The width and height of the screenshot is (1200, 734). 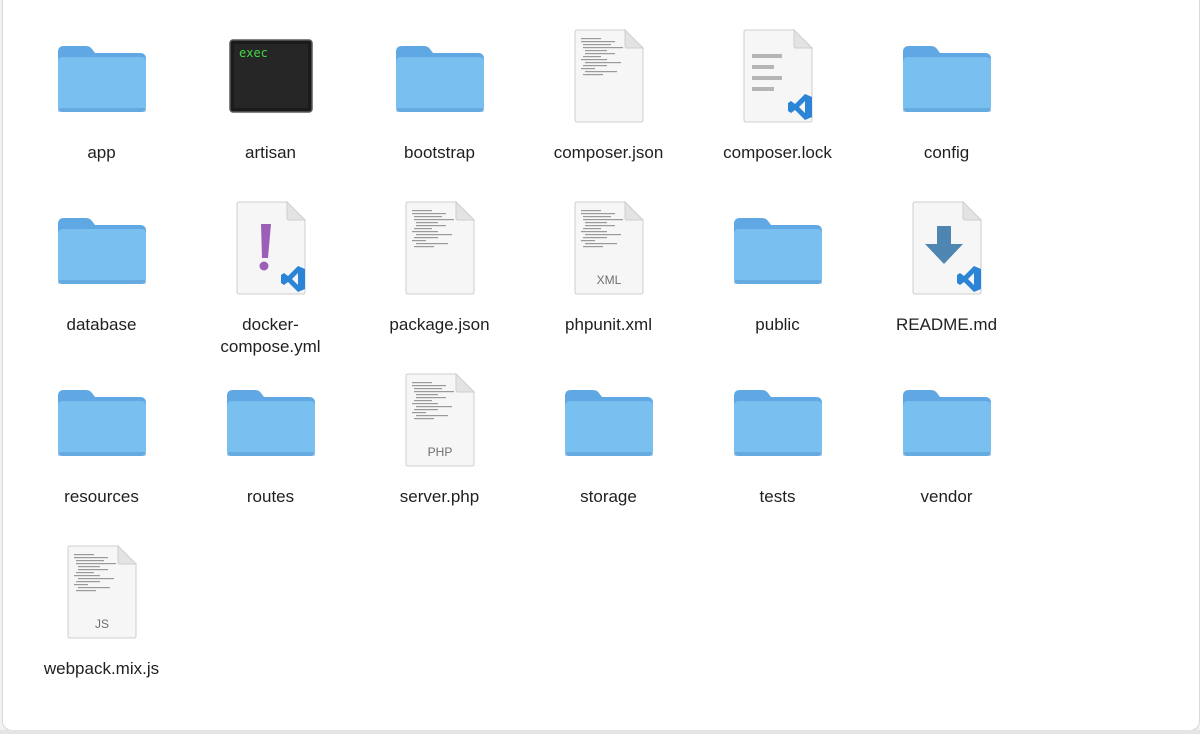 What do you see at coordinates (101, 496) in the screenshot?
I see `file-name-label: resources` at bounding box center [101, 496].